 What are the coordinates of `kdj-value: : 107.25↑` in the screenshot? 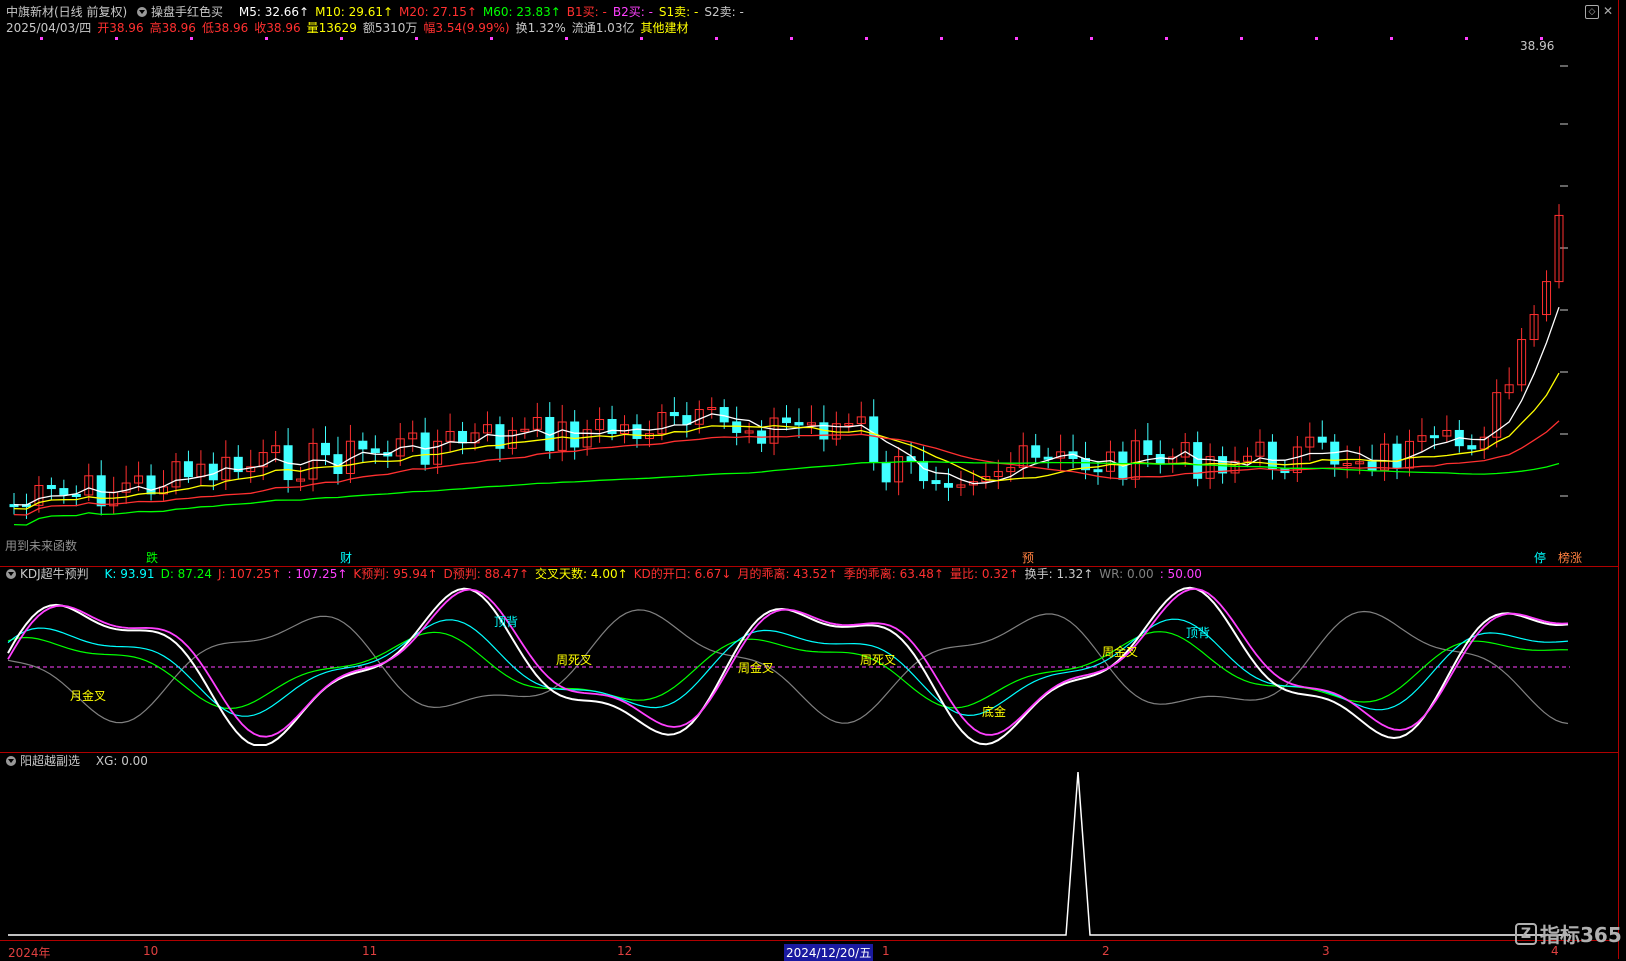 It's located at (317, 574).